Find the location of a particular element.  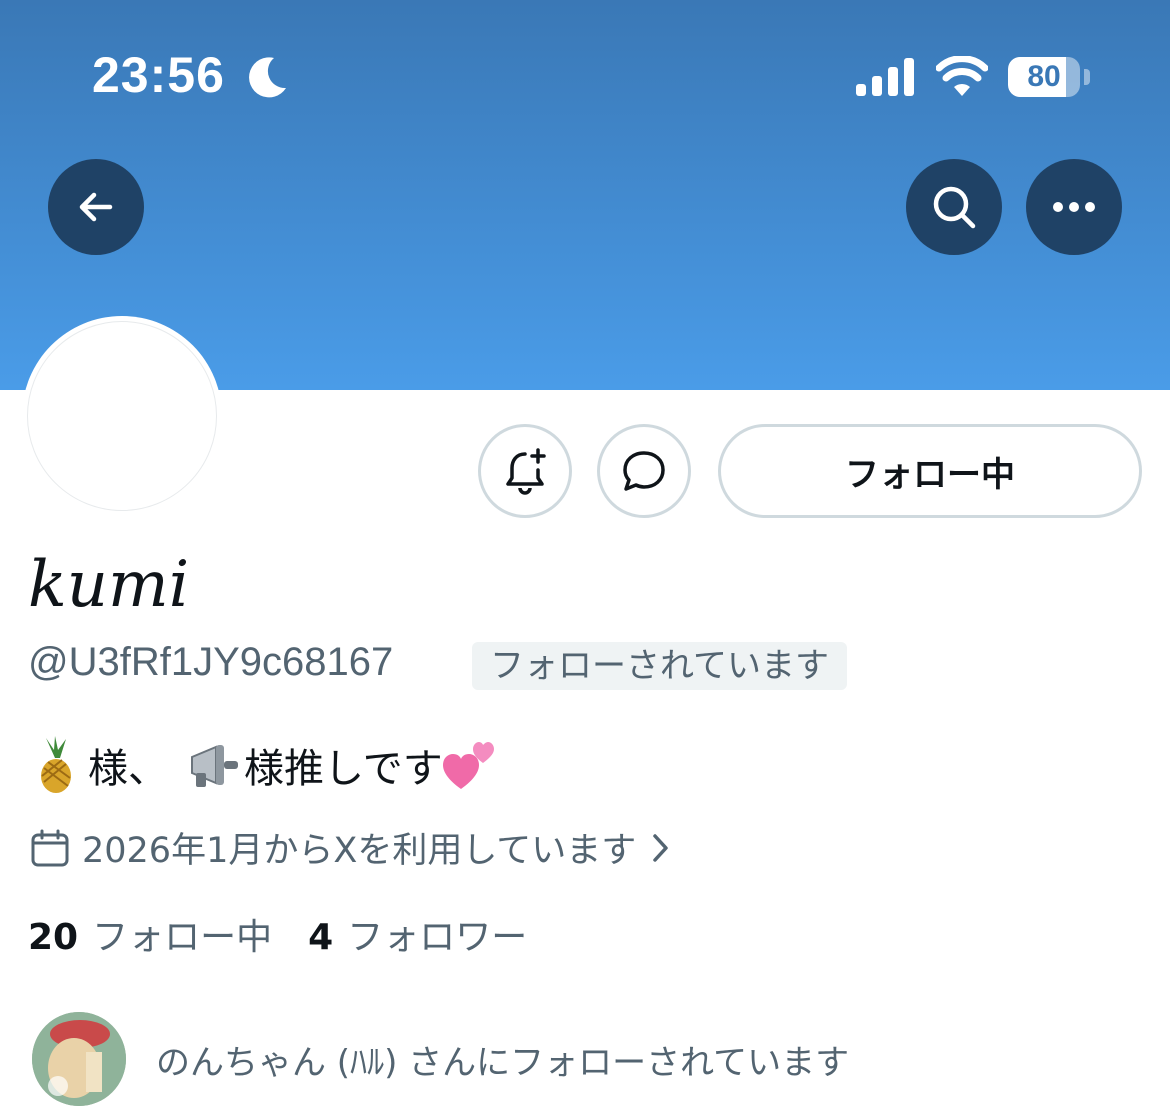

battery-level: 80 is located at coordinates (1044, 76).